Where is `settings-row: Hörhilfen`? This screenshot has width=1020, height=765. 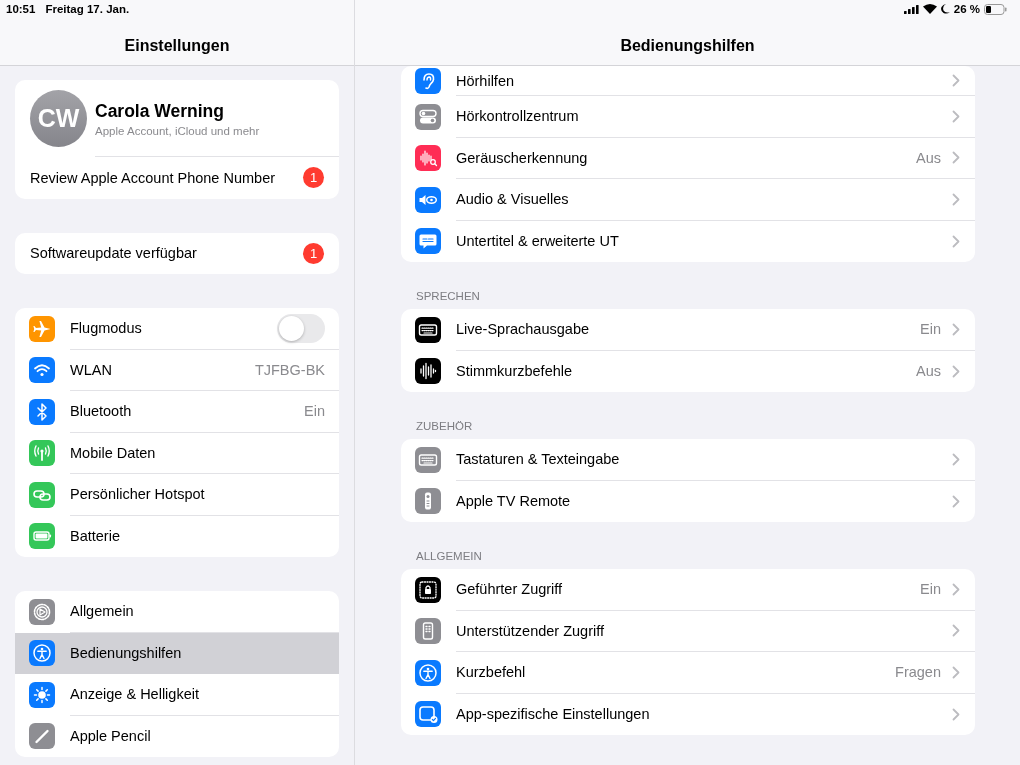
settings-row: Hörhilfen is located at coordinates (688, 81).